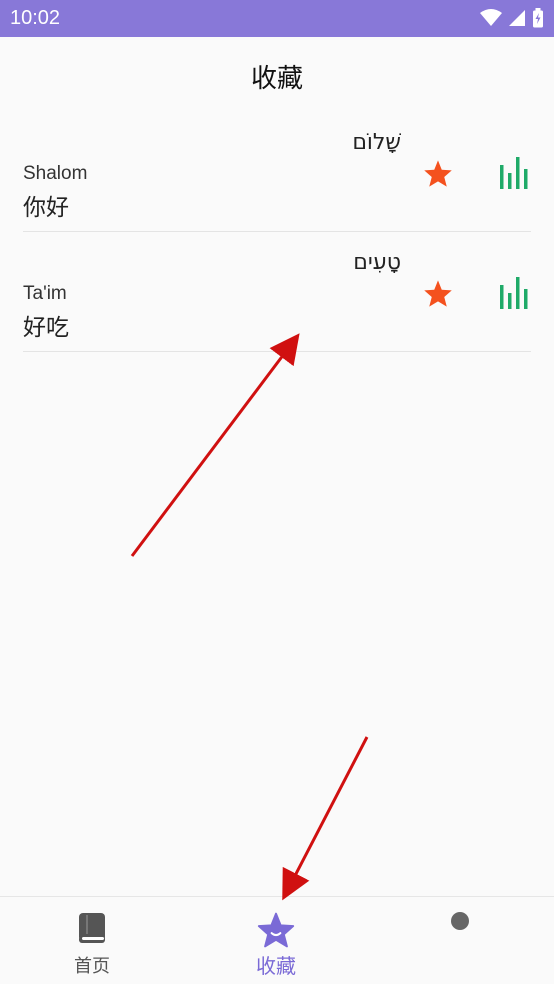 This screenshot has height=984, width=554. Describe the element at coordinates (538, 18) in the screenshot. I see `battery-icon` at that location.